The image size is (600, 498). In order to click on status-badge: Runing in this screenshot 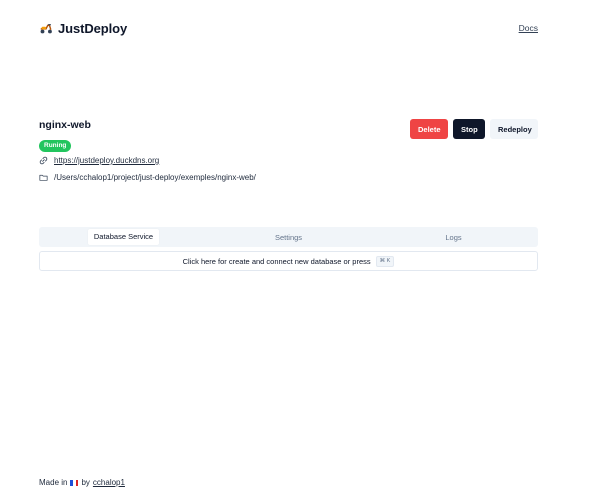, I will do `click(55, 146)`.